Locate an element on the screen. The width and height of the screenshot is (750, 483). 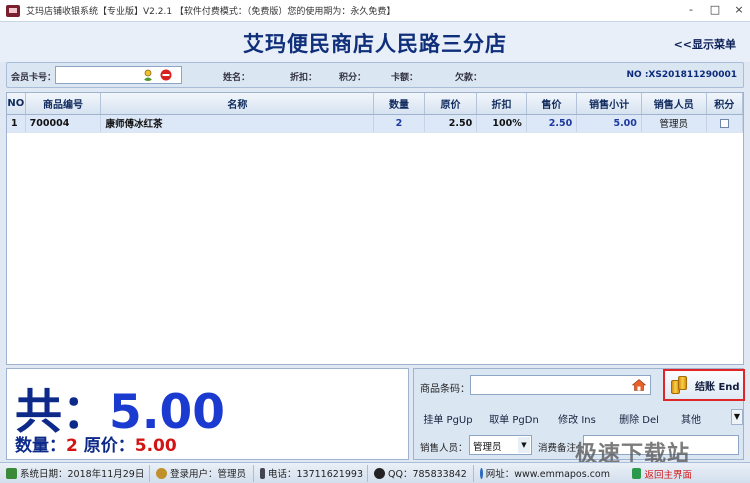
header: 艾玛便民商店人民路三分店 <<显示菜单 is located at coordinates (375, 42).